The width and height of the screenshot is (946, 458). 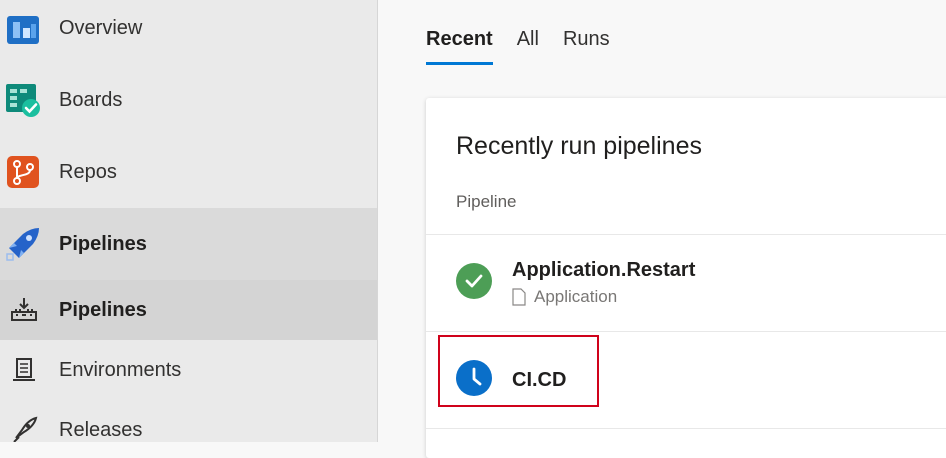 I want to click on sidebar-item-label: Repos, so click(x=88, y=171).